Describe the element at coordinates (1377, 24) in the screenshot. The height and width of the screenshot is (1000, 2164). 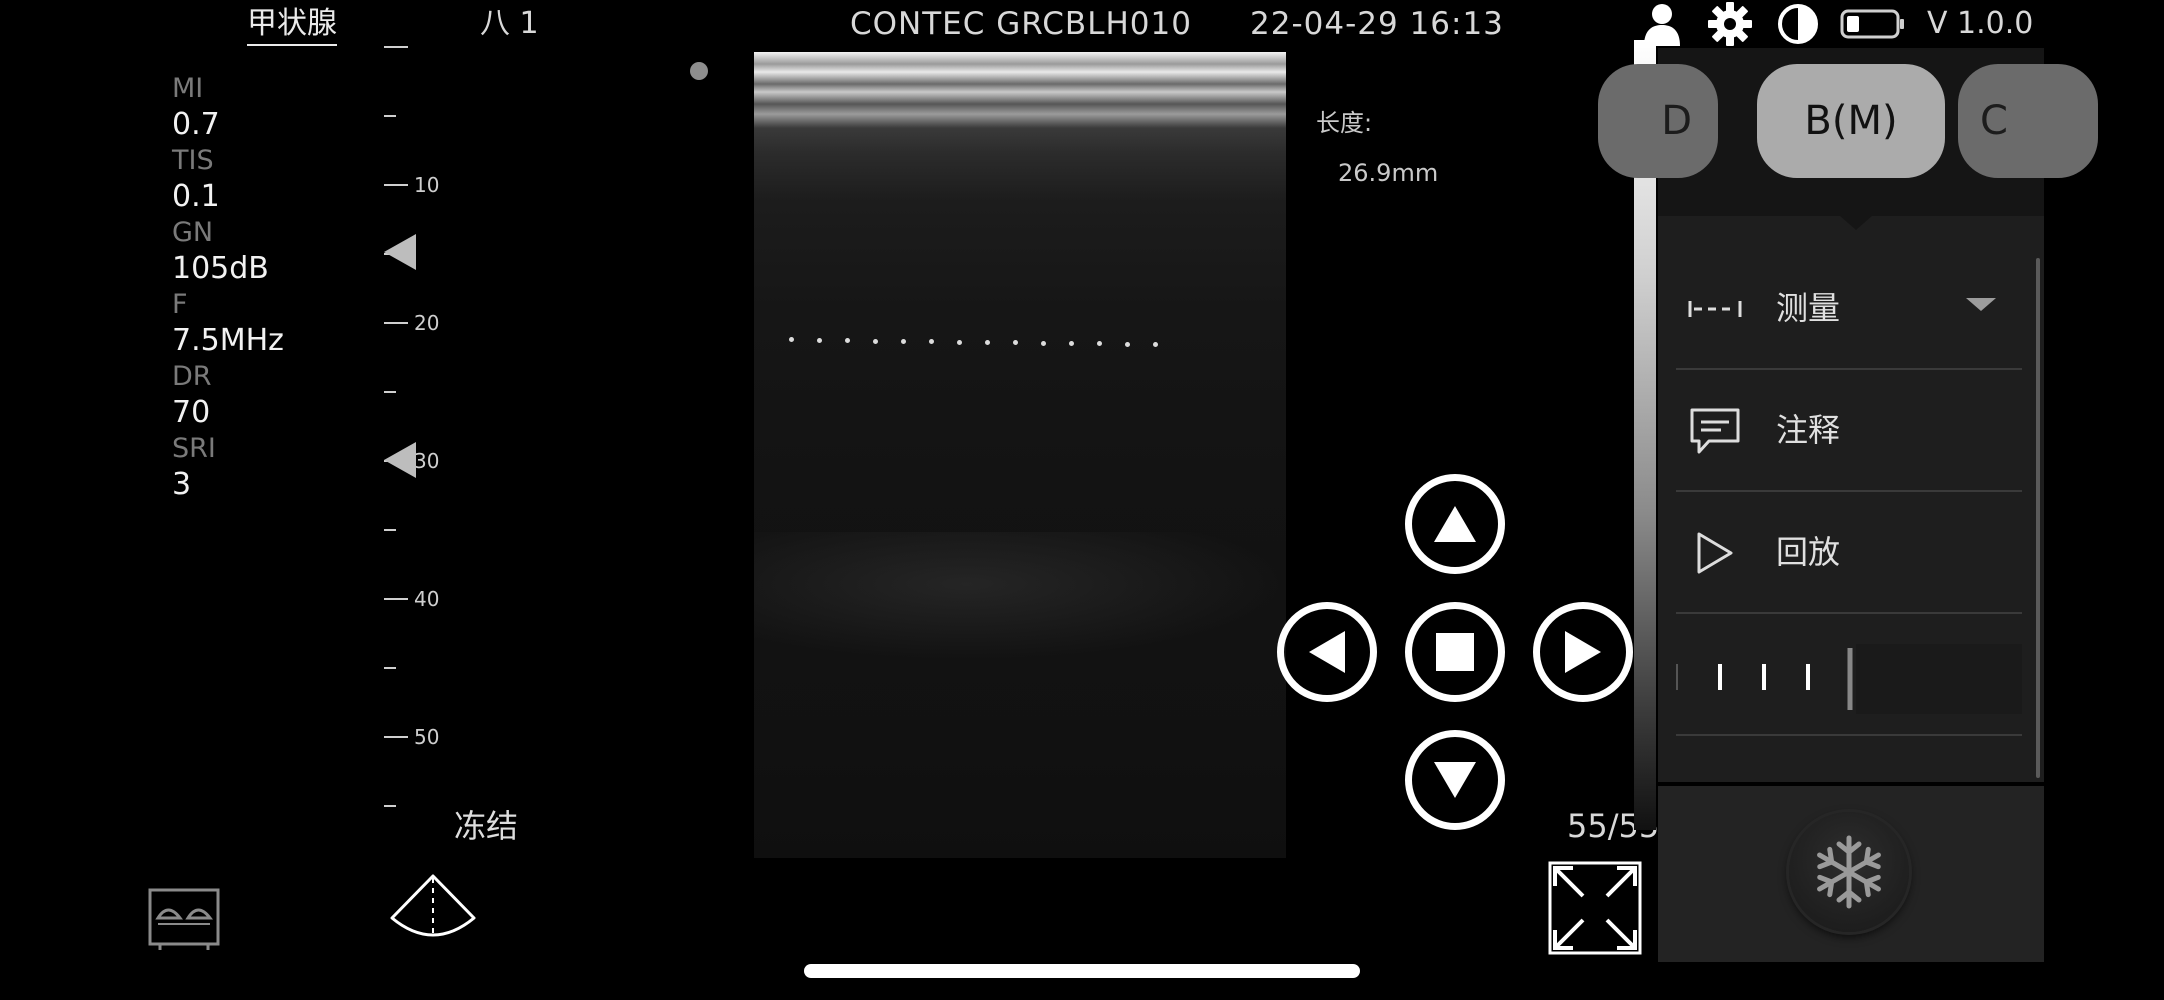
I see `date-time: 22-04-29 16:13` at that location.